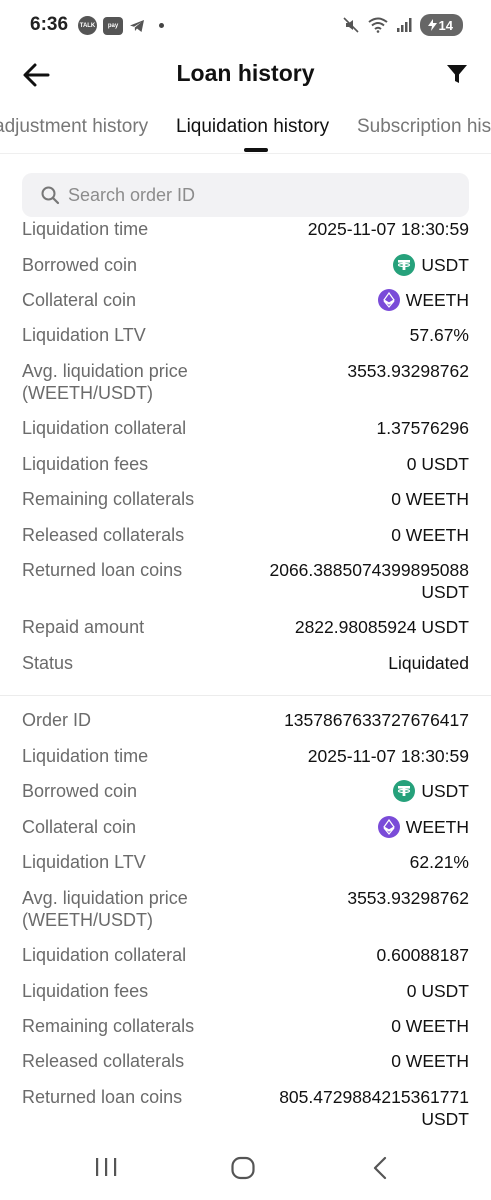  What do you see at coordinates (137, 25) in the screenshot?
I see `telegram-icon` at bounding box center [137, 25].